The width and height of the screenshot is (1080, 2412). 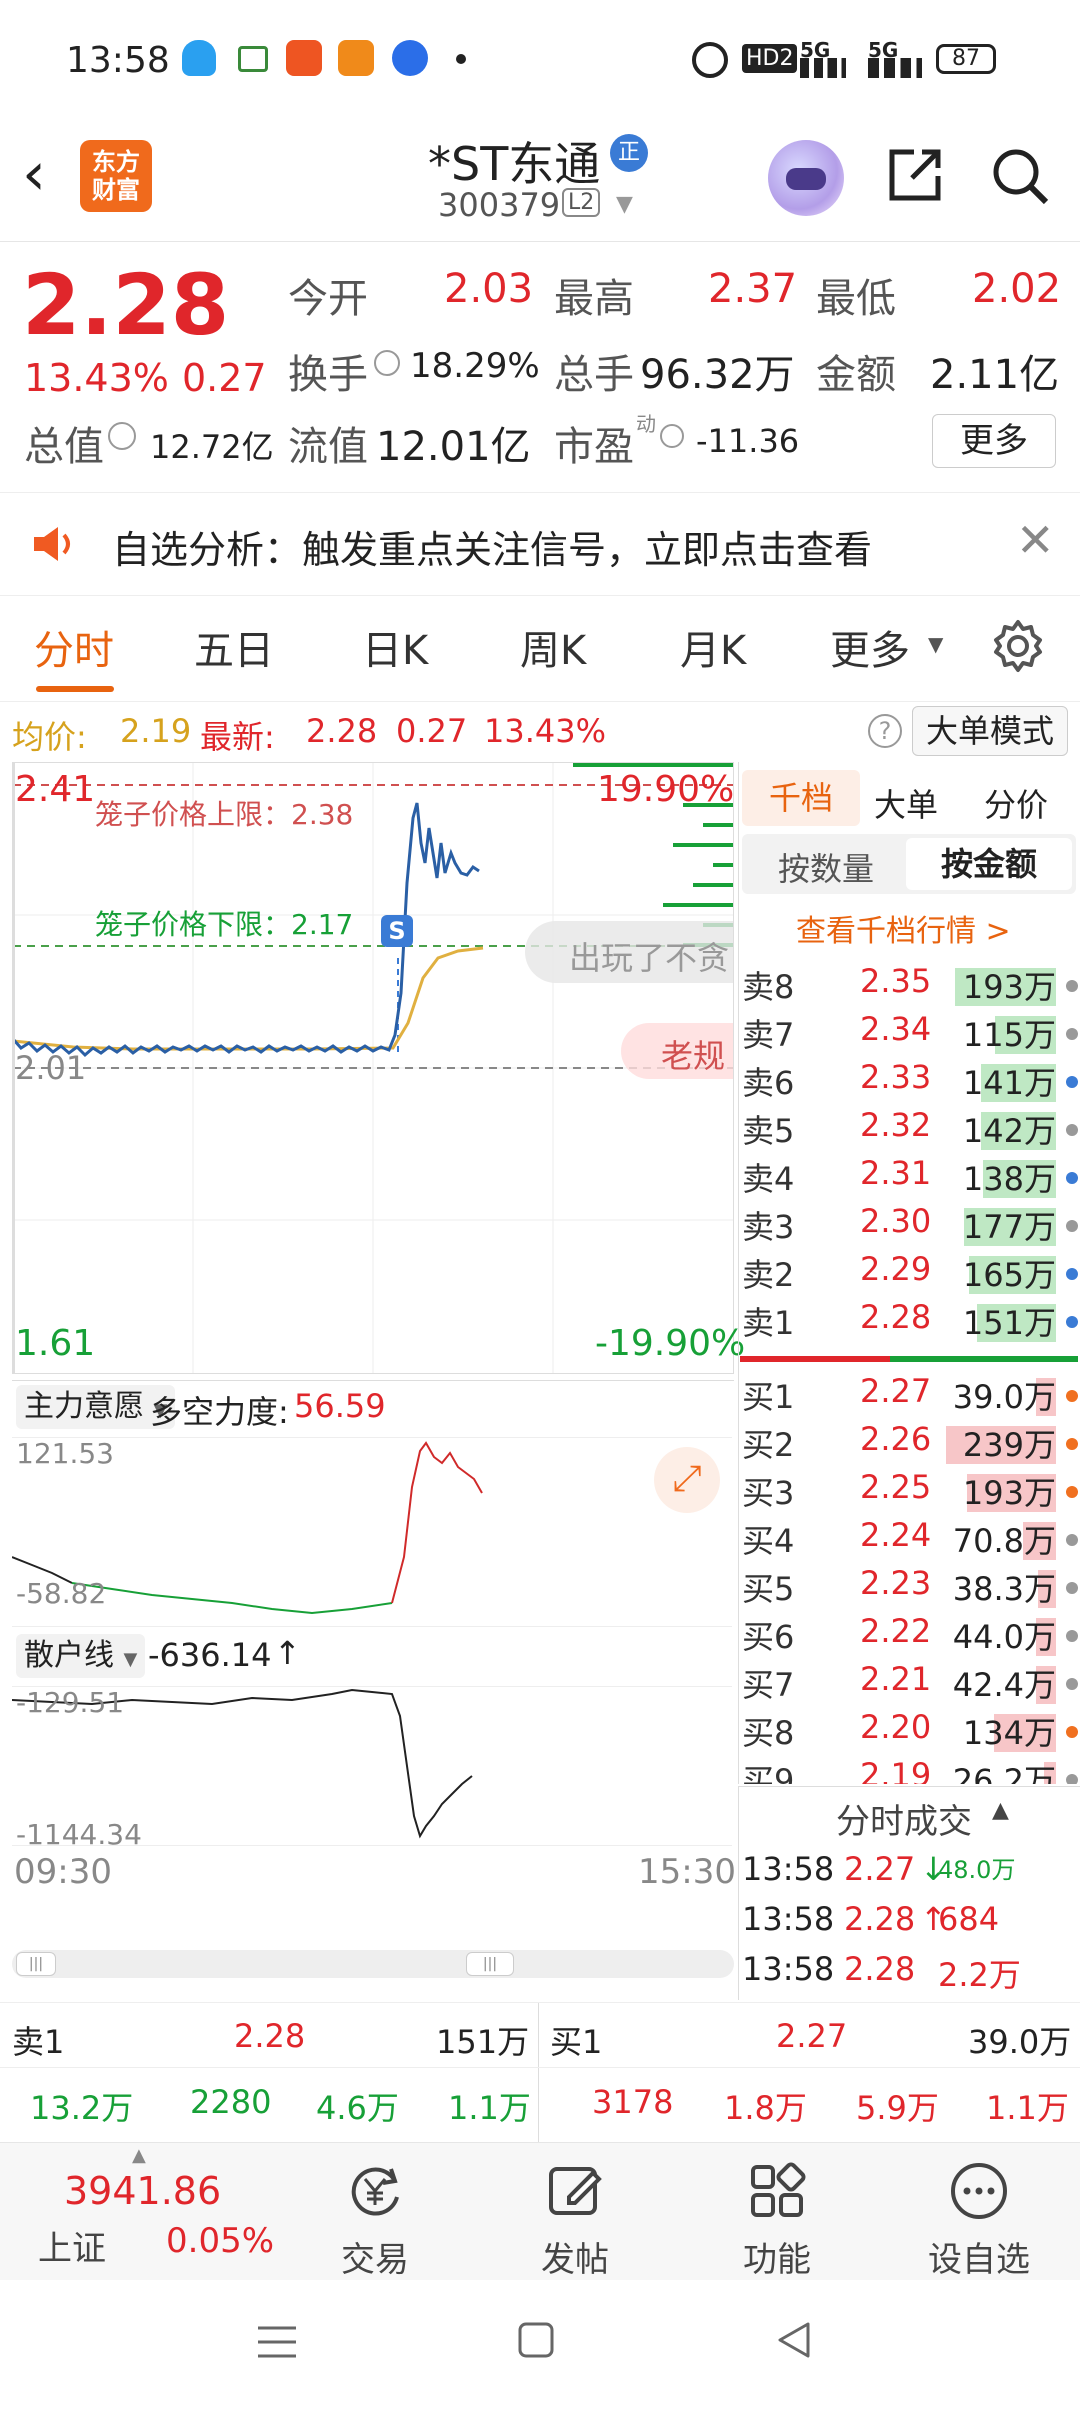 What do you see at coordinates (575, 2191) in the screenshot?
I see `edit-icon` at bounding box center [575, 2191].